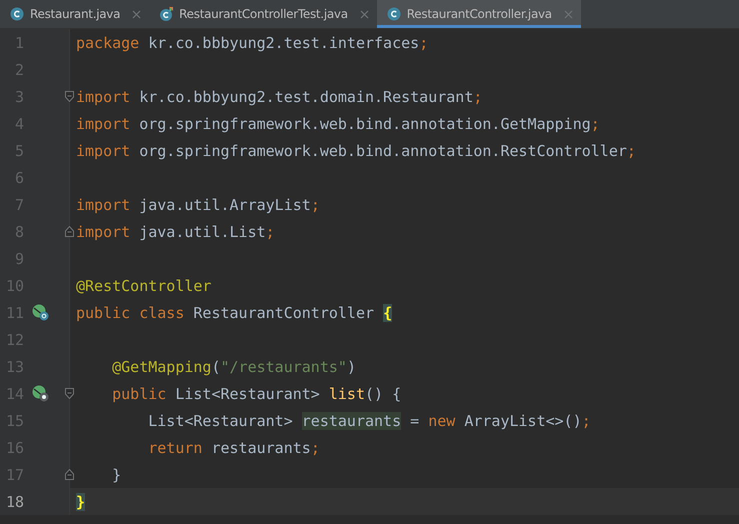 This screenshot has width=739, height=524. What do you see at coordinates (75, 14) in the screenshot?
I see `file-tab: Restaurant.java` at bounding box center [75, 14].